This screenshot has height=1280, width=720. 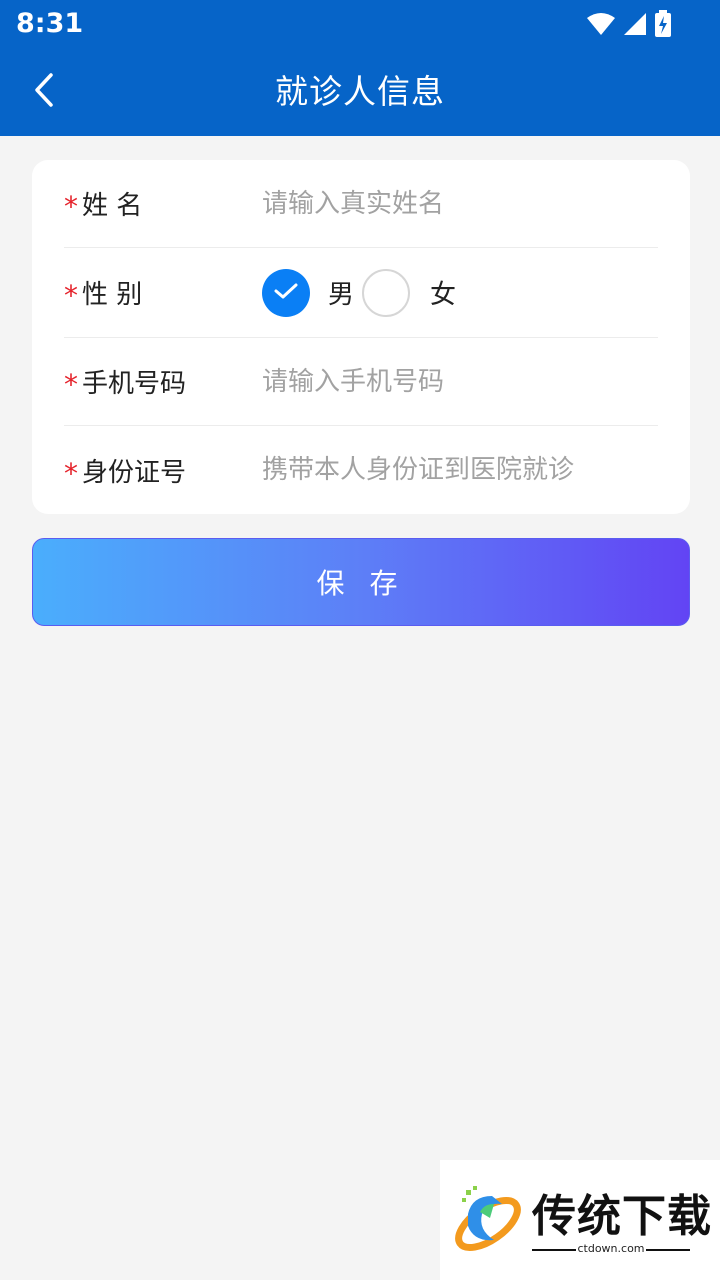 I want to click on status-bar: 8:31, so click(x=360, y=25).